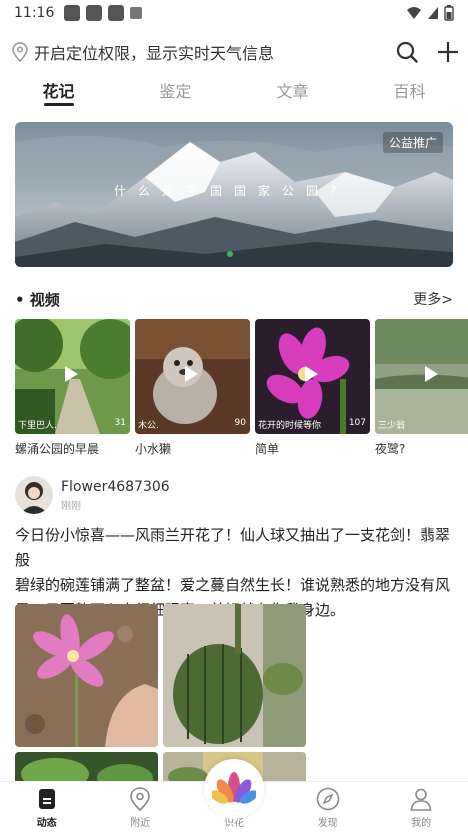 The image size is (468, 833). What do you see at coordinates (234, 299) in the screenshot?
I see `video-section-header: • 视频 更多>` at bounding box center [234, 299].